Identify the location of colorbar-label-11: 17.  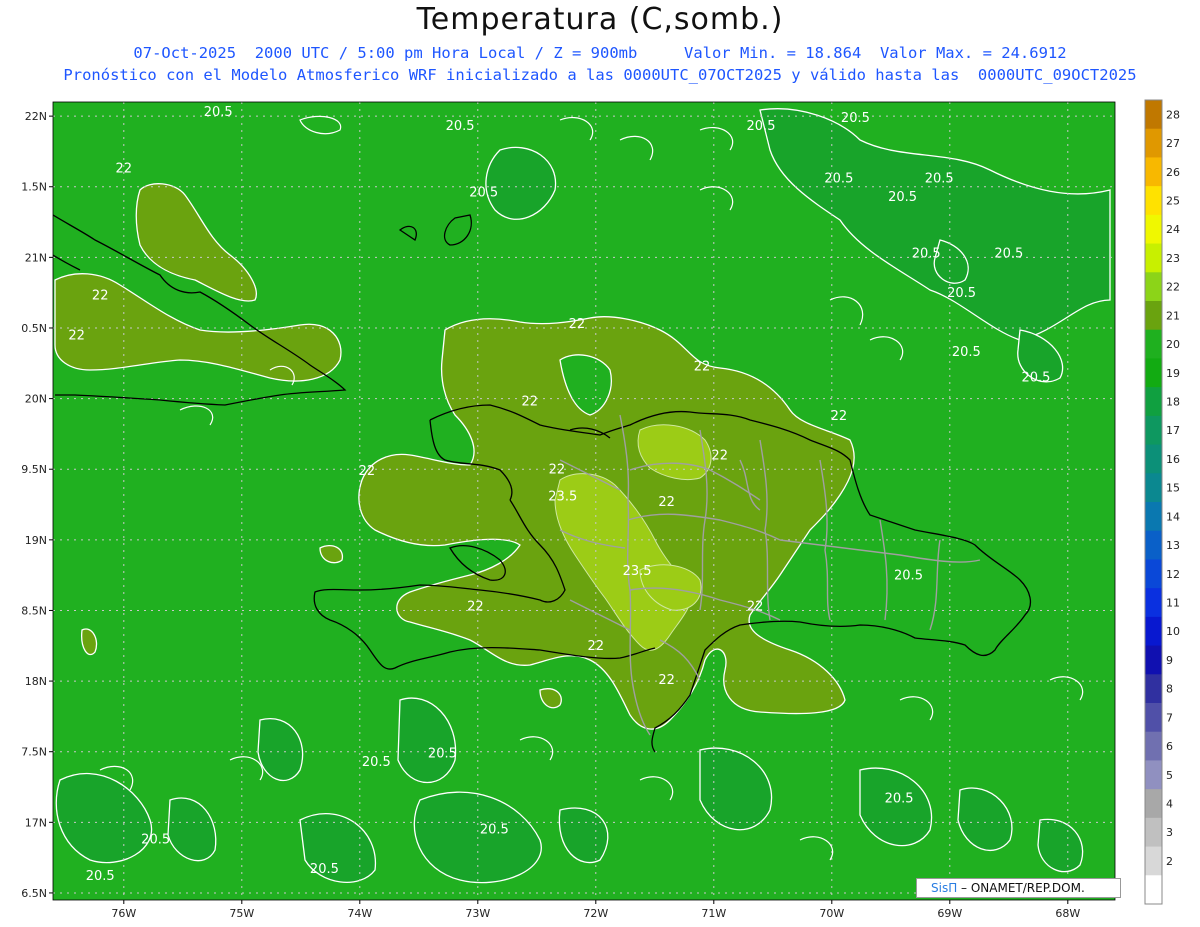
(1173, 430).